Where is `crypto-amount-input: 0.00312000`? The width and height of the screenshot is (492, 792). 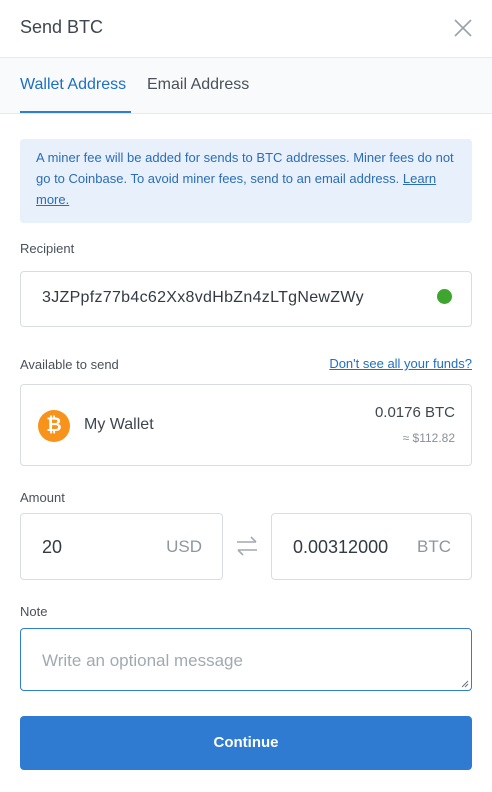
crypto-amount-input: 0.00312000 is located at coordinates (340, 547).